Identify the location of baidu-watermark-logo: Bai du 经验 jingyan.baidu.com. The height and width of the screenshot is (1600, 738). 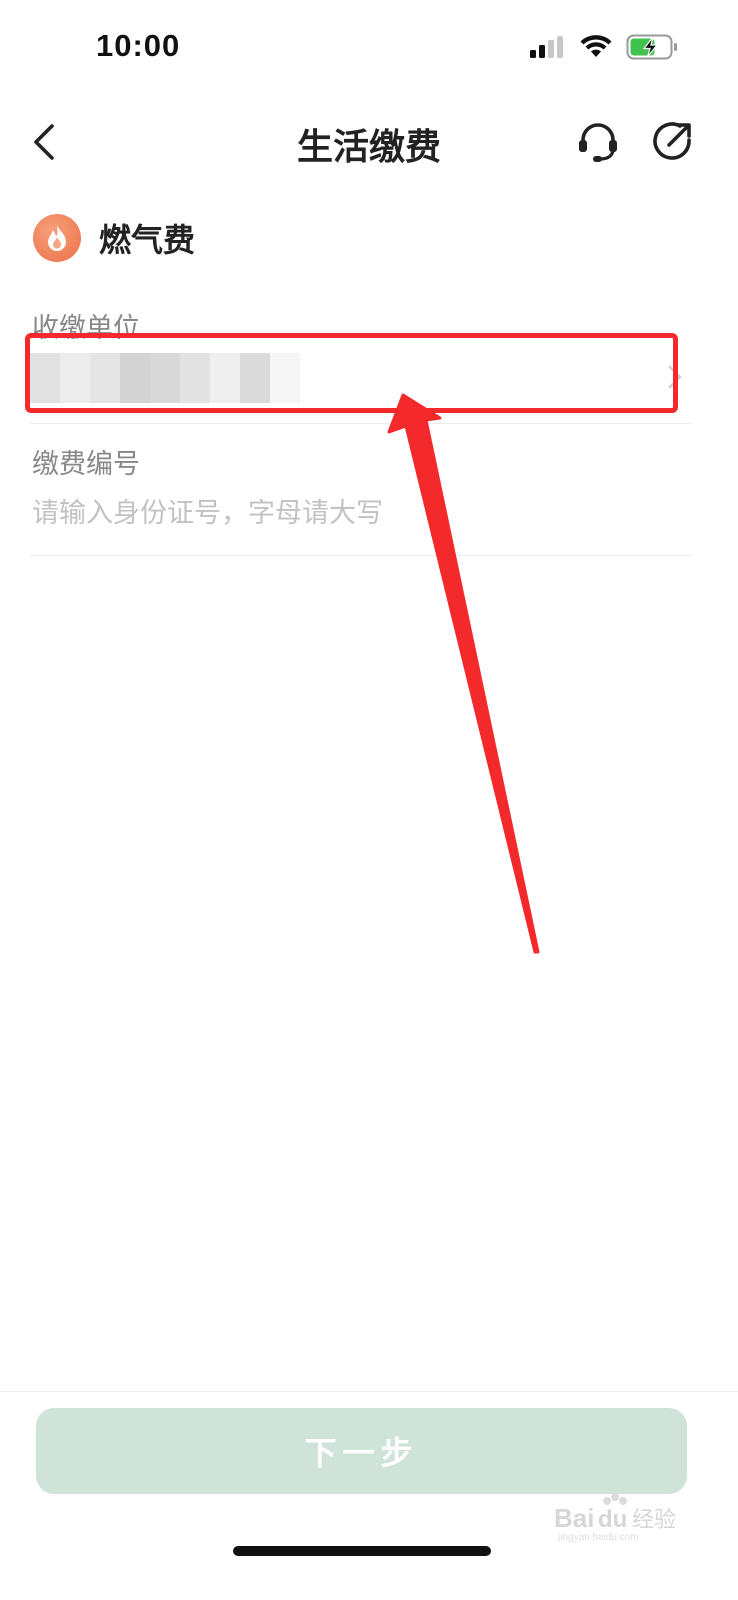
(615, 1518).